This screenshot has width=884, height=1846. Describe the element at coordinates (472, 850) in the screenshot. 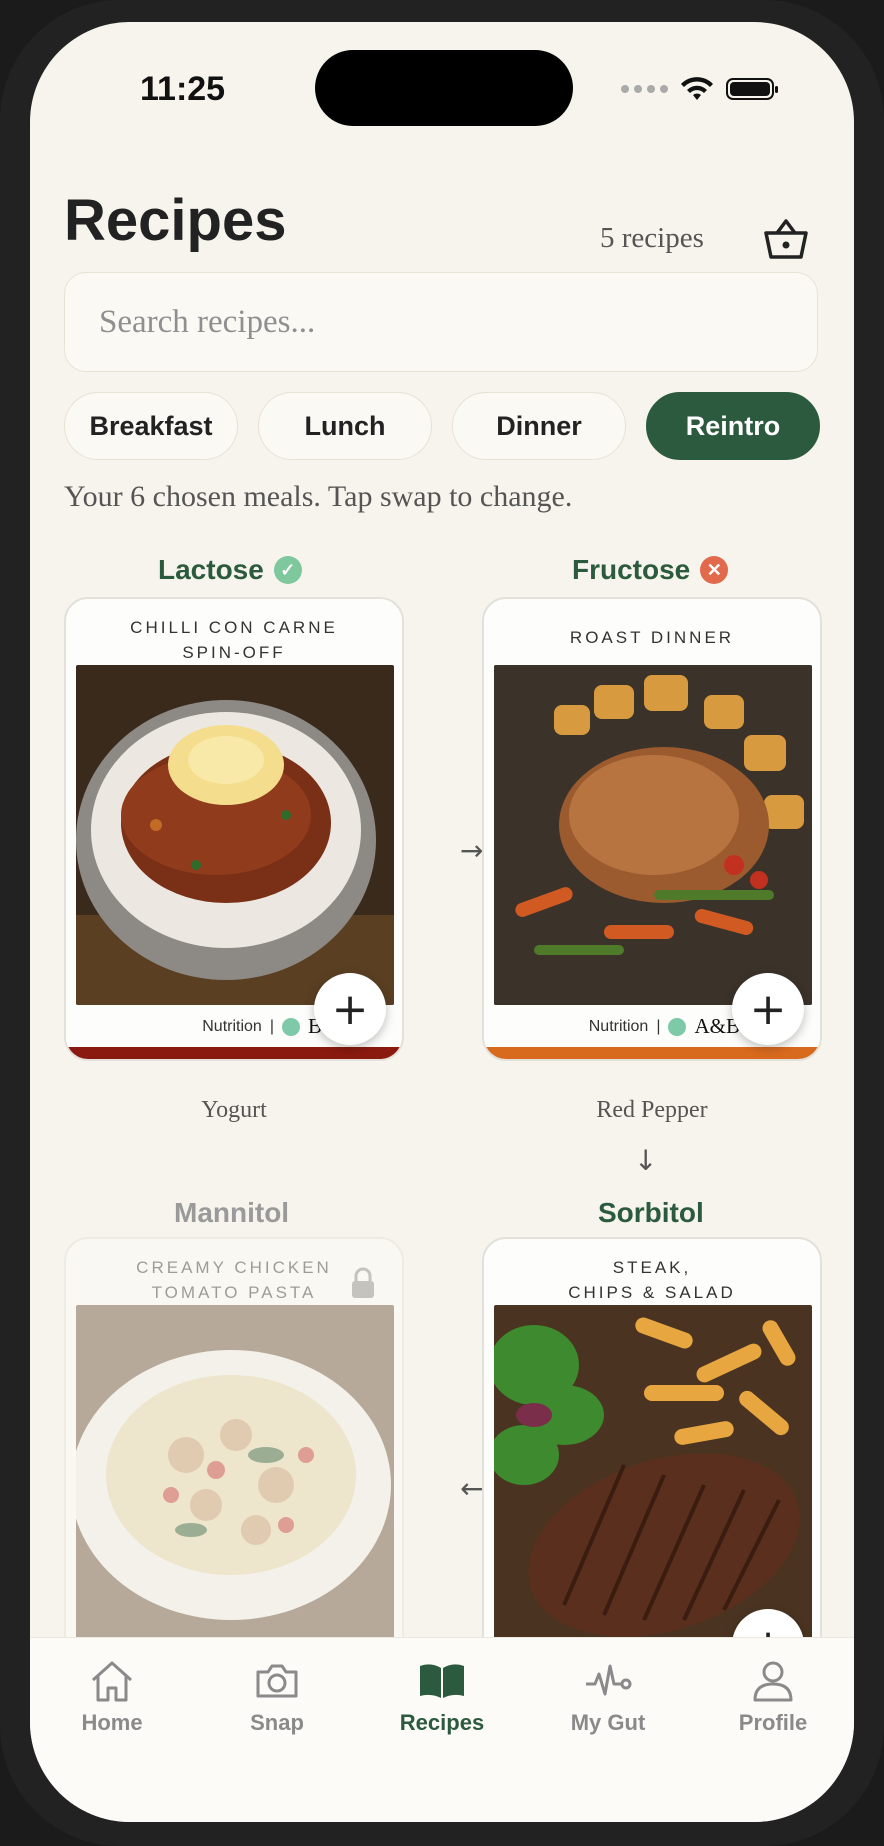

I see `arrow-right-icon: →` at that location.